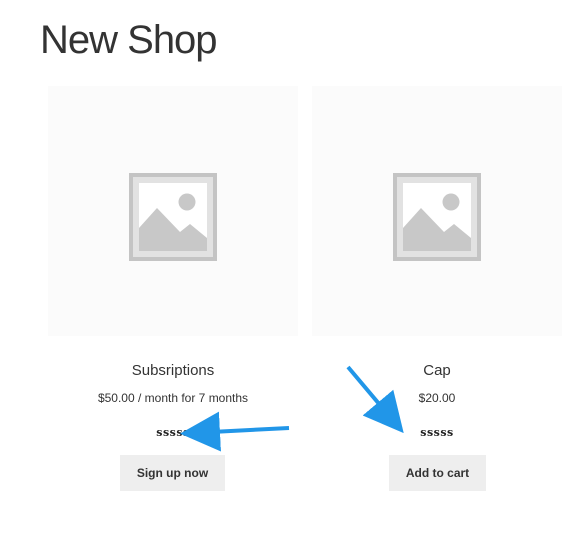 The image size is (566, 537). What do you see at coordinates (173, 370) in the screenshot?
I see `product-name: Subsriptions` at bounding box center [173, 370].